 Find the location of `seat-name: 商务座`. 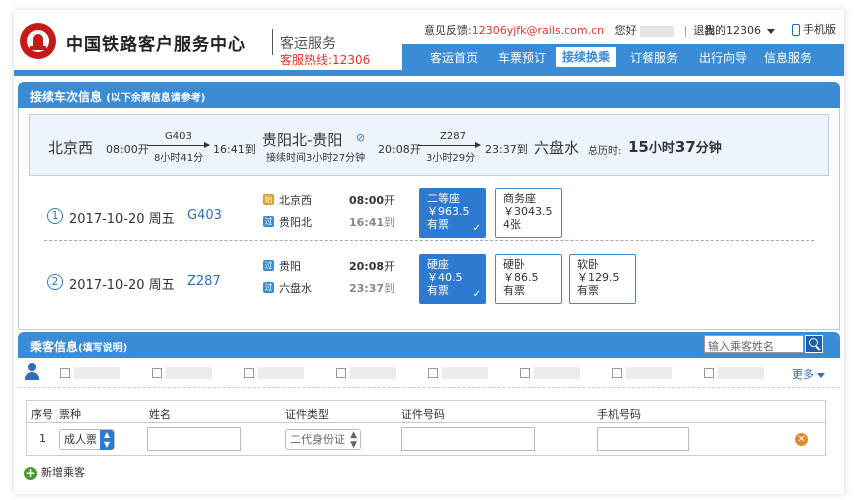

seat-name: 商务座 is located at coordinates (519, 198).